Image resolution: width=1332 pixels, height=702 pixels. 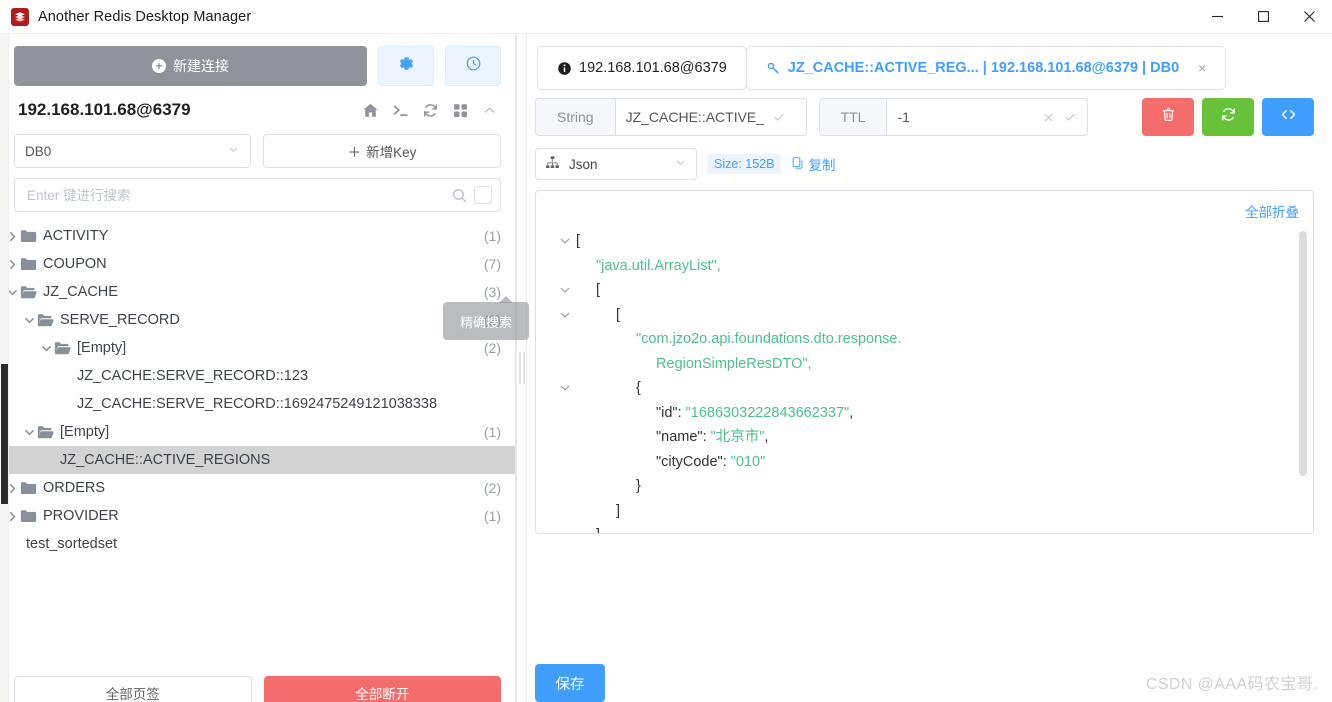 I want to click on key-action-buttons, so click(x=1228, y=117).